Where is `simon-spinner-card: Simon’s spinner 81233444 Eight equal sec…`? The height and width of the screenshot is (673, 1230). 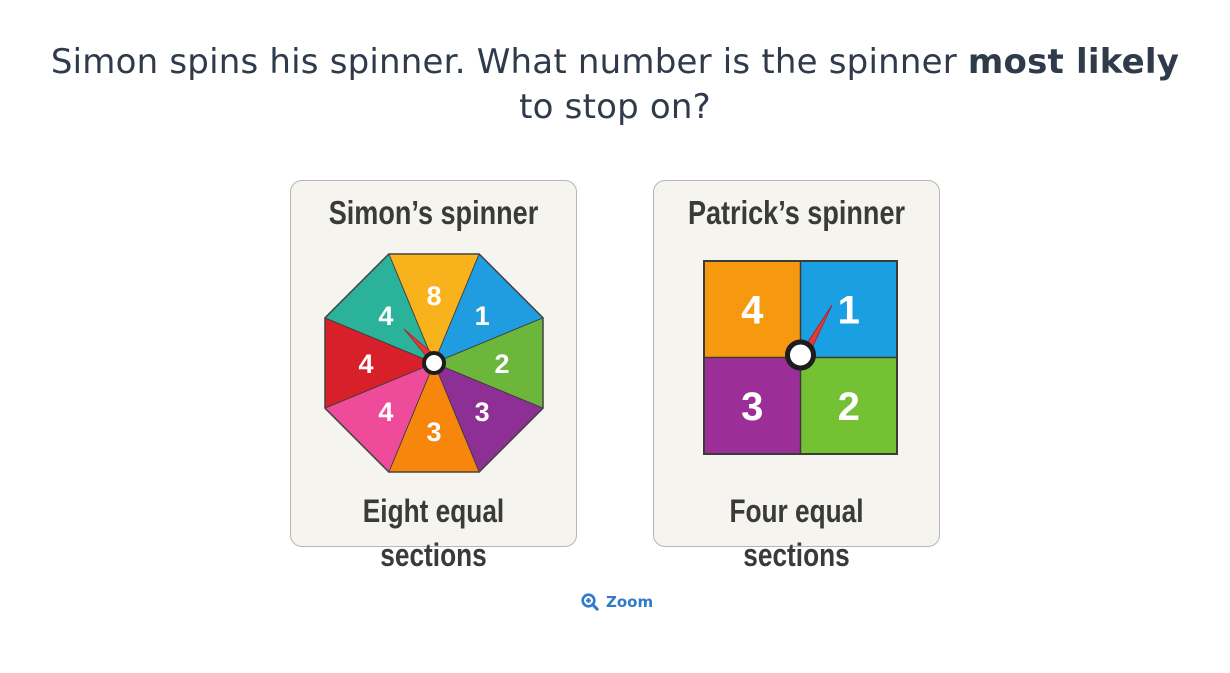 simon-spinner-card: Simon’s spinner 81233444 Eight equal sec… is located at coordinates (433, 376).